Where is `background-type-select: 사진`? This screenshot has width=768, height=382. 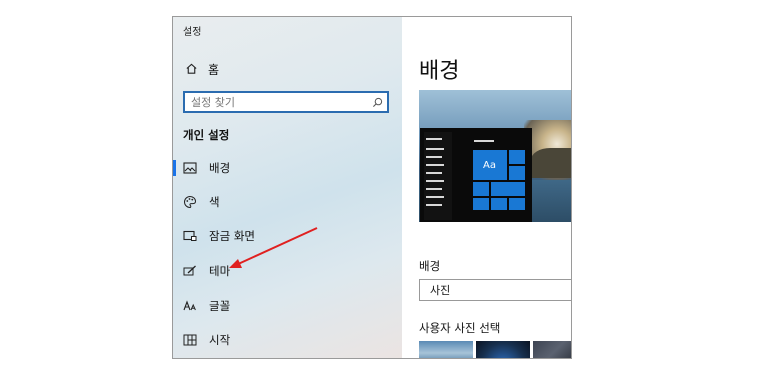
background-type-select: 사진 is located at coordinates (495, 290).